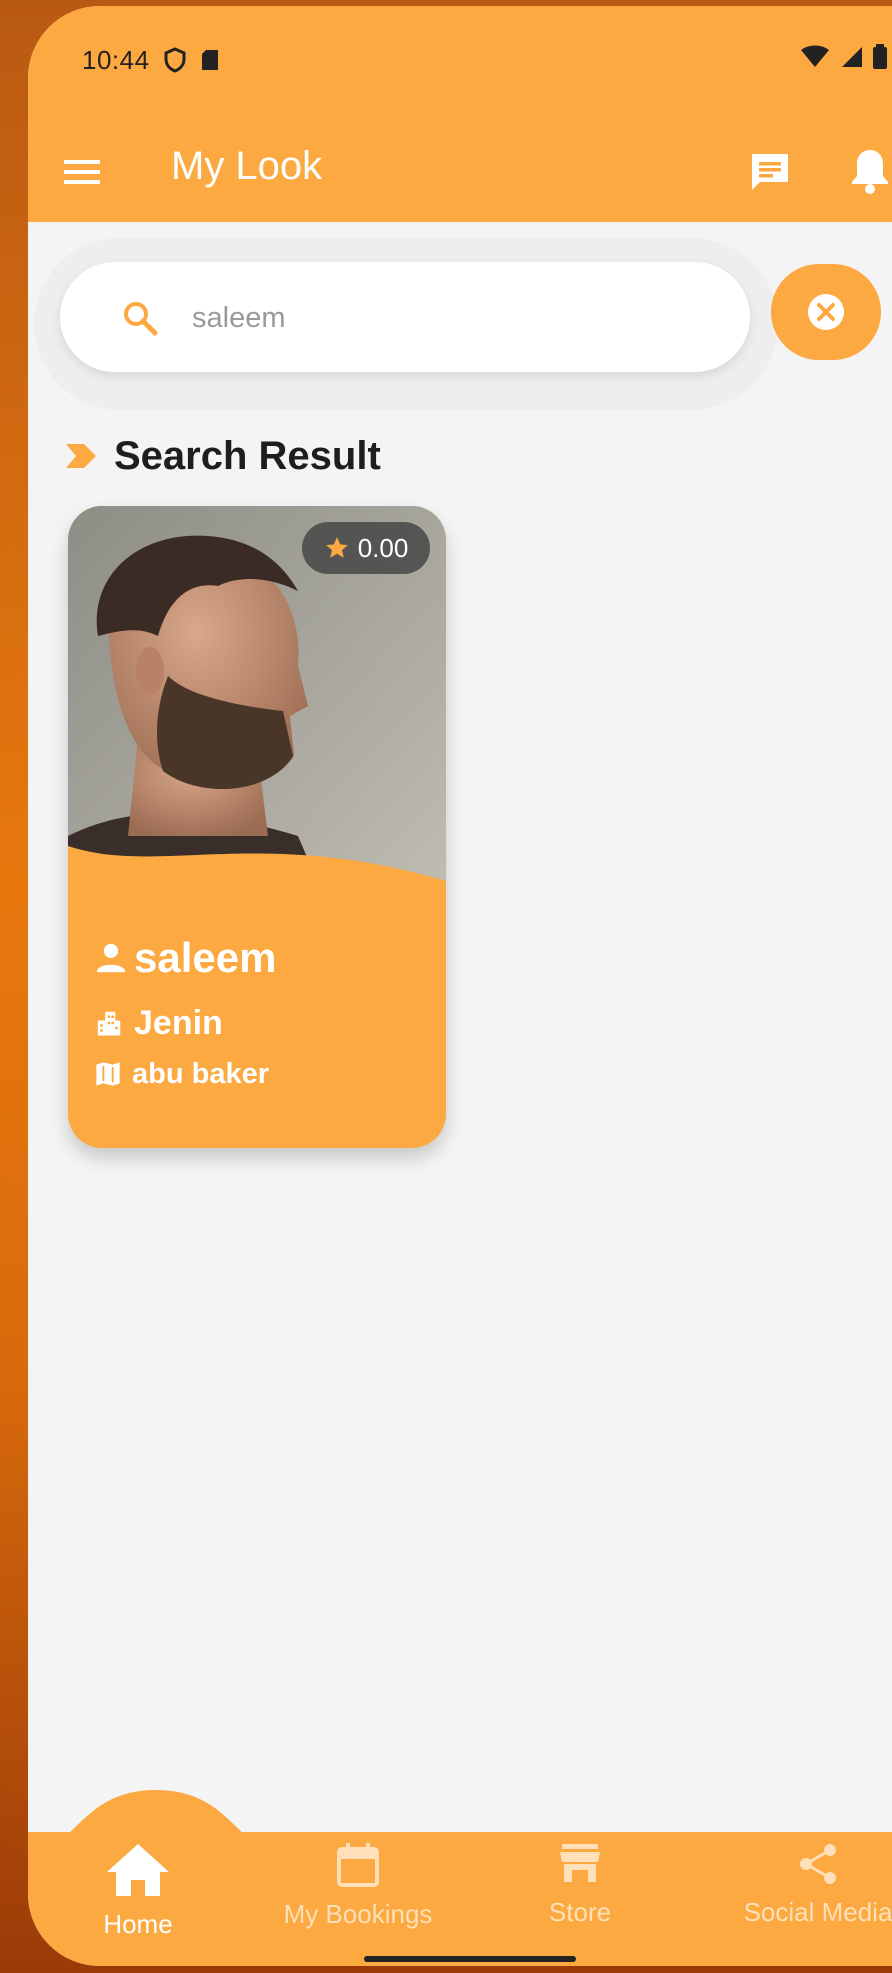 The image size is (892, 1973). What do you see at coordinates (487, 60) in the screenshot?
I see `status-bar: 10:44` at bounding box center [487, 60].